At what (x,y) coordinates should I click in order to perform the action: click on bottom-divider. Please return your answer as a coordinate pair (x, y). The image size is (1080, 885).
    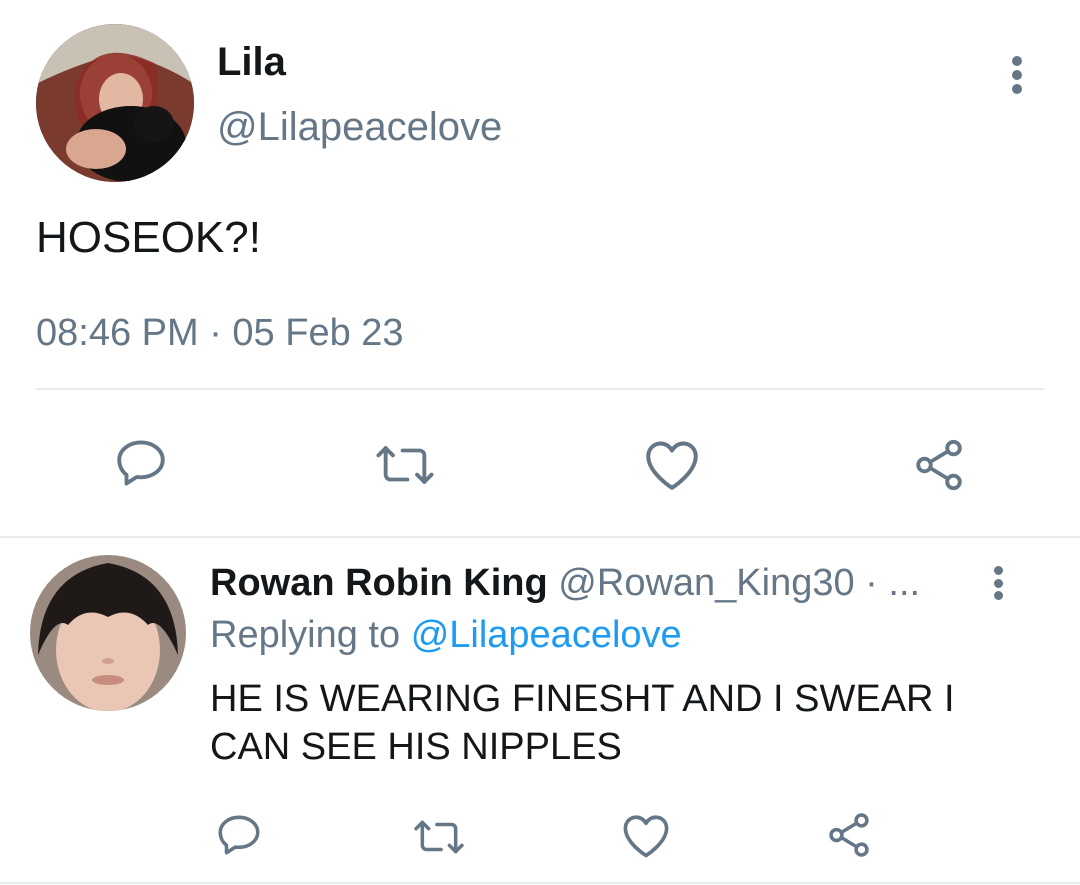
    Looking at the image, I should click on (540, 883).